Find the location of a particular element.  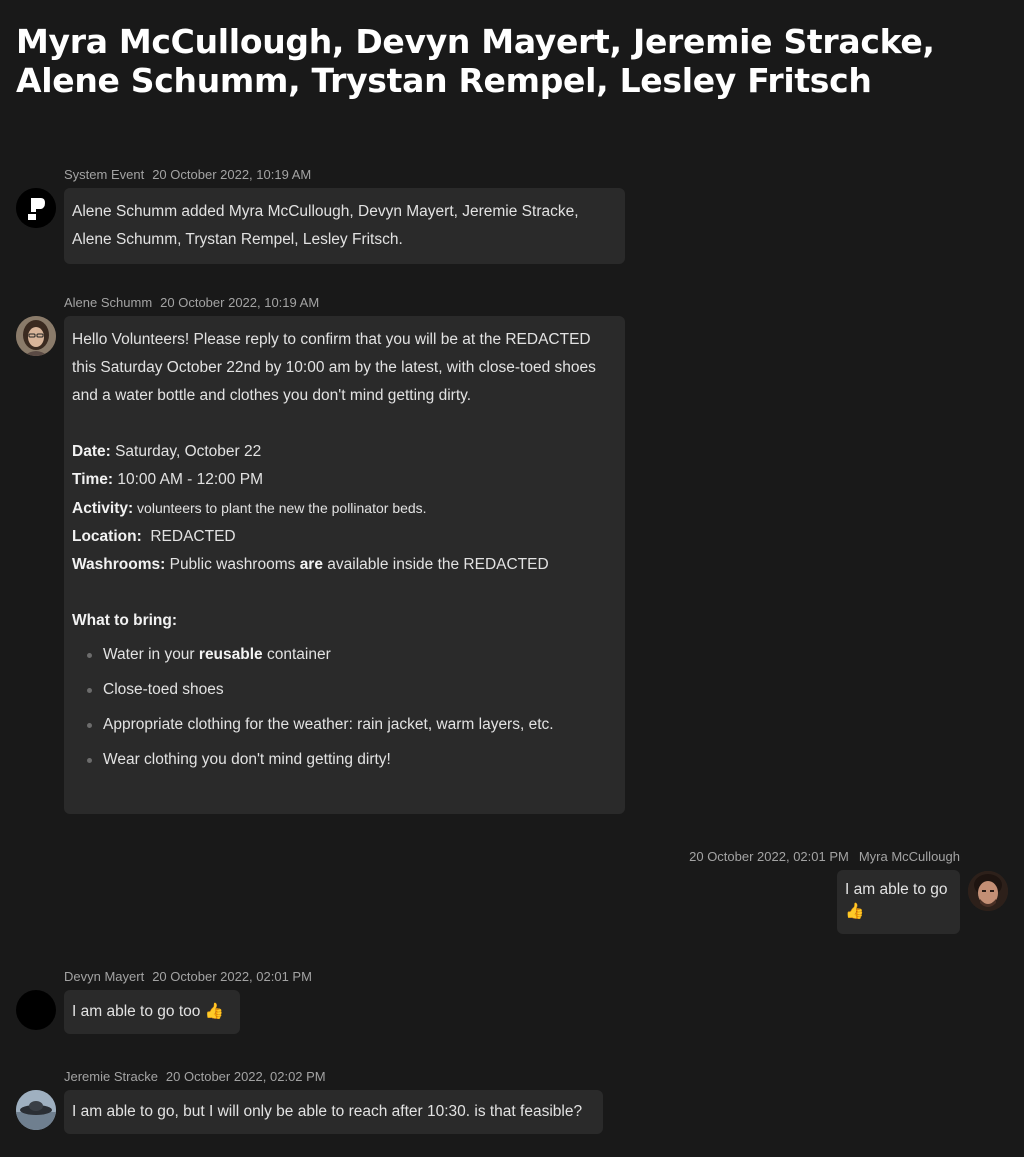

message-header: System Event 20 October 2022, 10:19 AM is located at coordinates (187, 174).